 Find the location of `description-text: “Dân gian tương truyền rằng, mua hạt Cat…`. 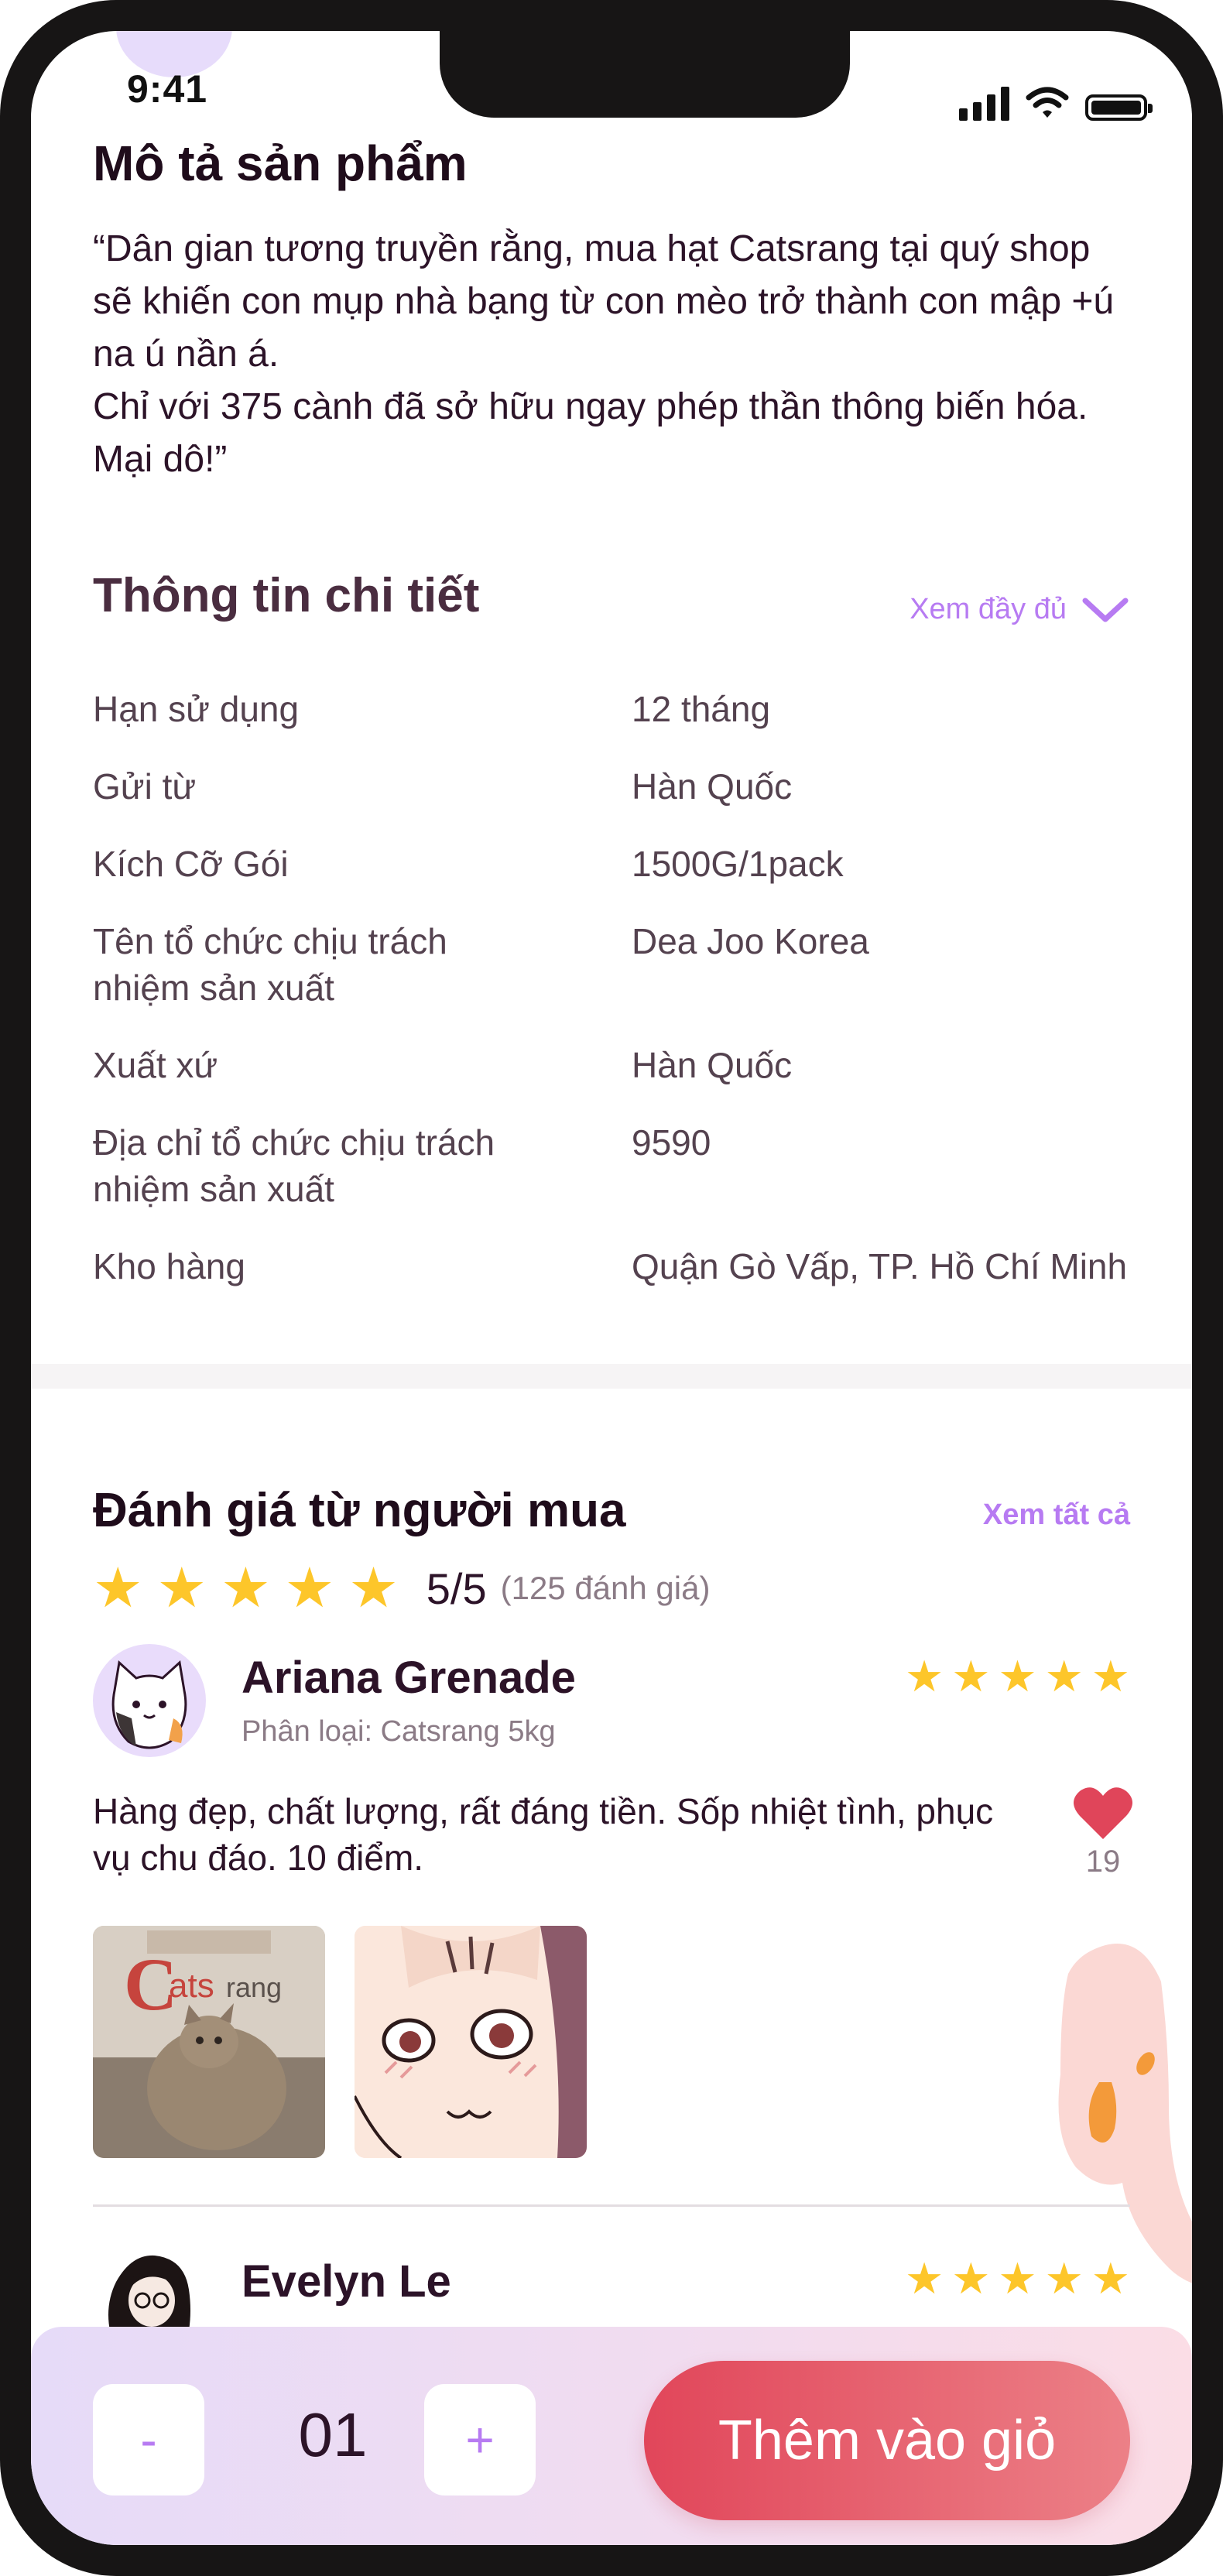

description-text: “Dân gian tương truyền rằng, mua hạt Cat… is located at coordinates (611, 355).